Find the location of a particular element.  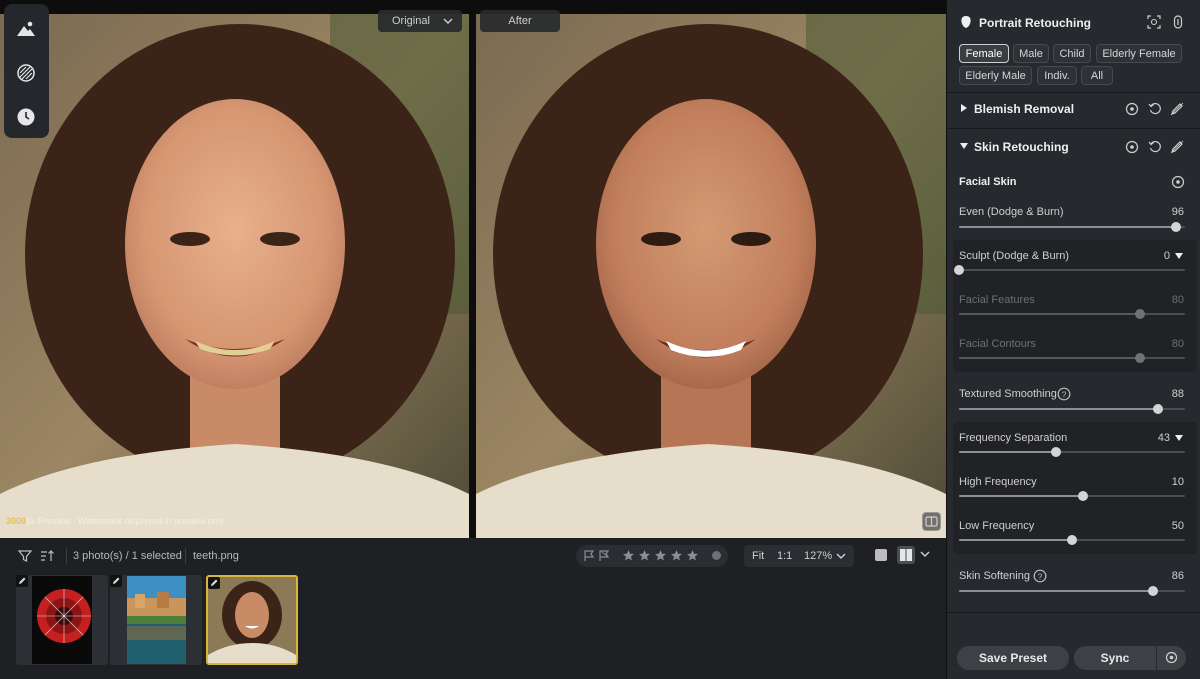

watermark-brand: 3000 is located at coordinates (16, 521).